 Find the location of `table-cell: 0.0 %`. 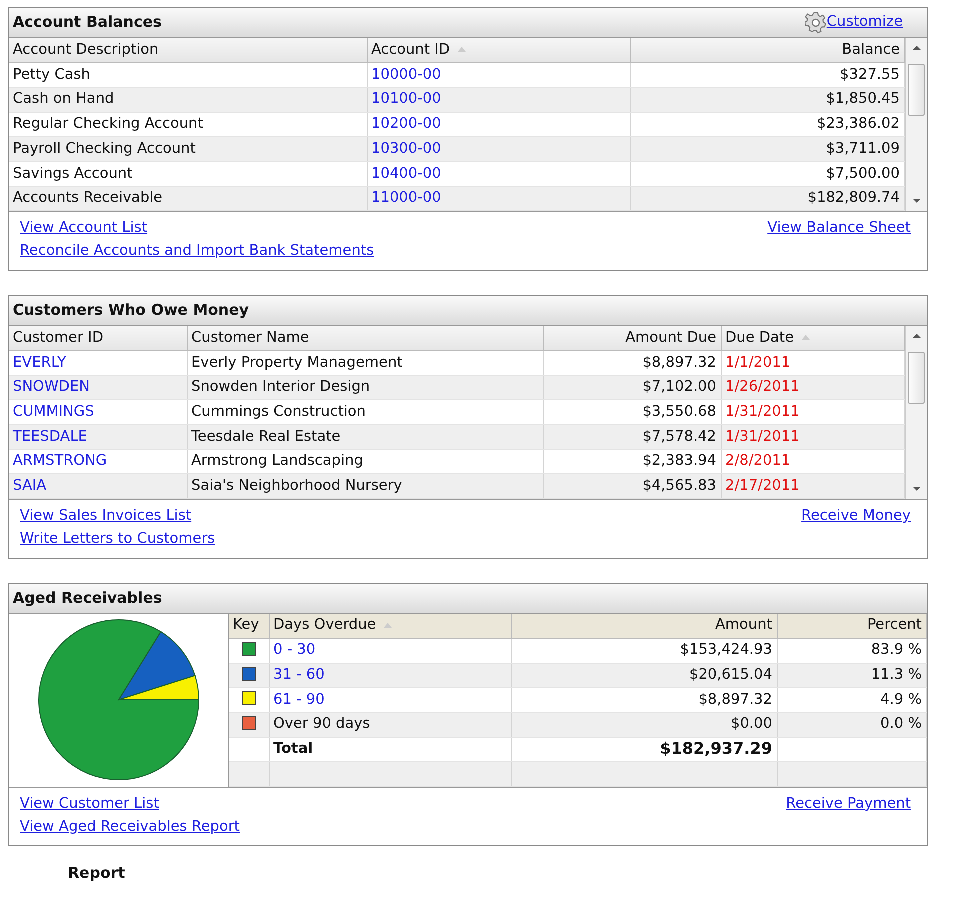

table-cell: 0.0 % is located at coordinates (851, 725).